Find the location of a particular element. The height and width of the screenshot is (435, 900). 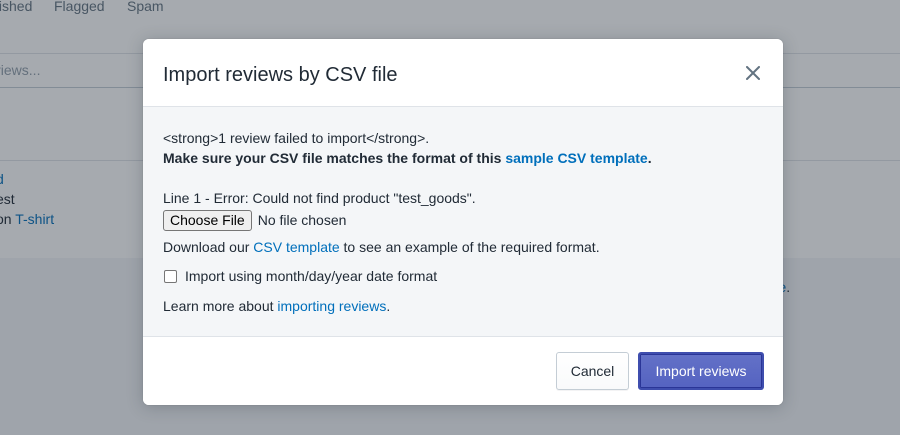

import-reviews-button: Import reviews is located at coordinates (701, 371).